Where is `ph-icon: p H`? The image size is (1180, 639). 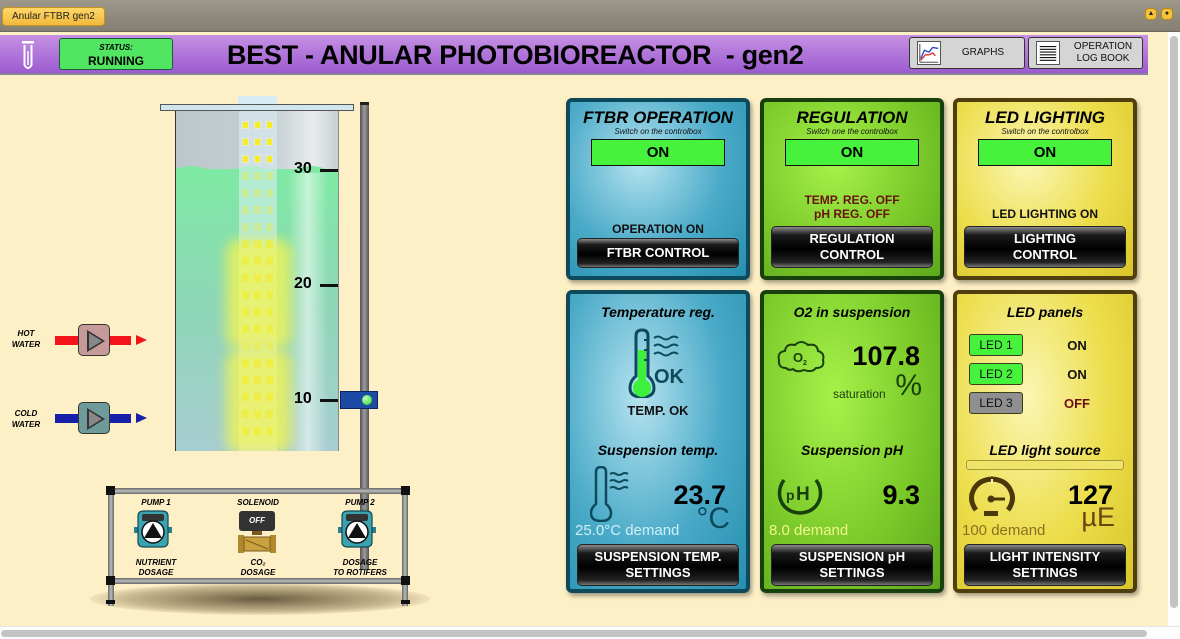 ph-icon: p H is located at coordinates (800, 496).